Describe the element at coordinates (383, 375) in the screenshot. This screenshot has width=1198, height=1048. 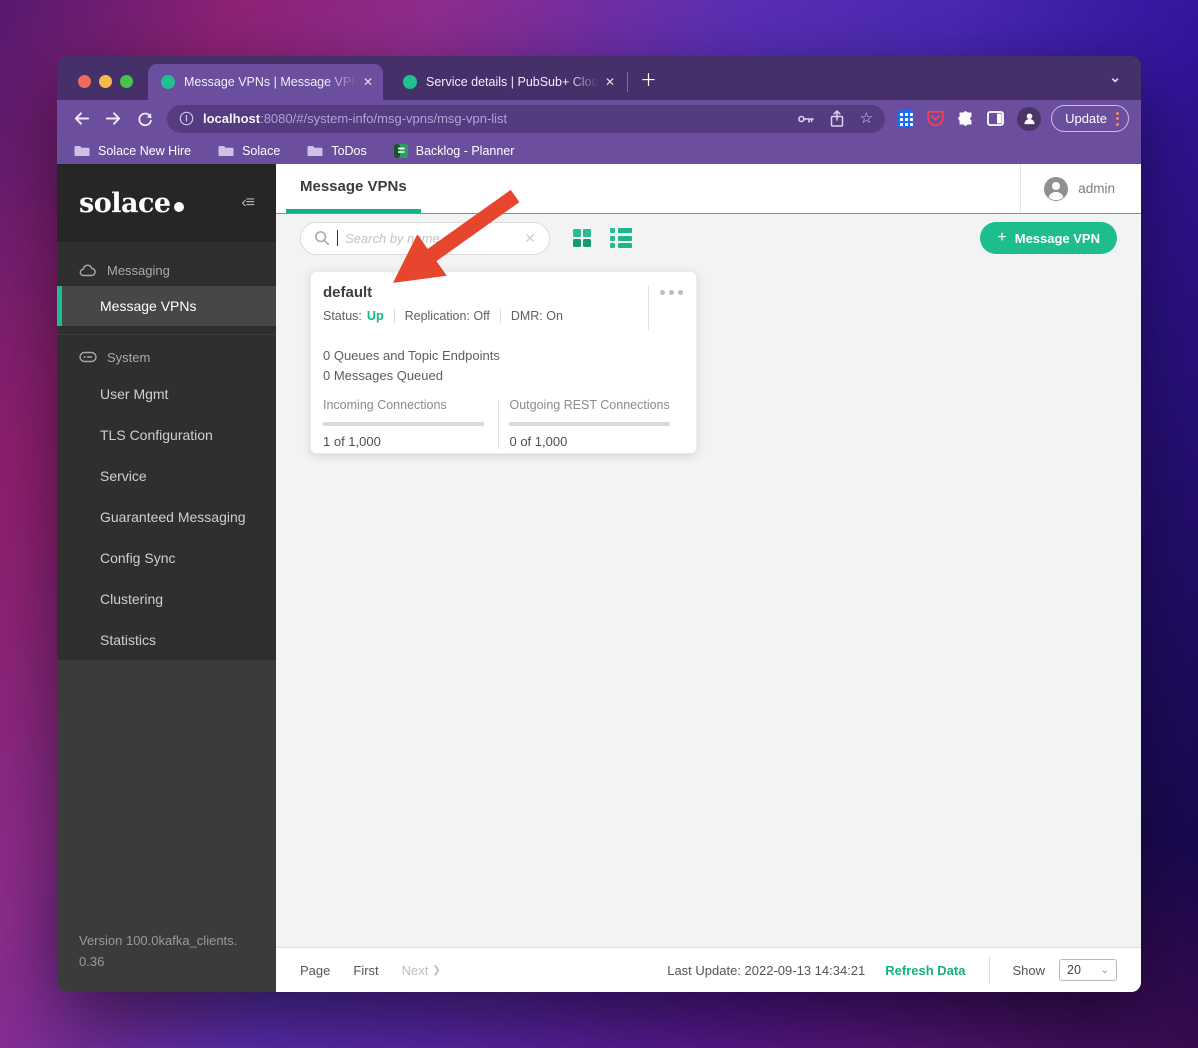
I see `messages-line: 0 Messages Queued` at that location.